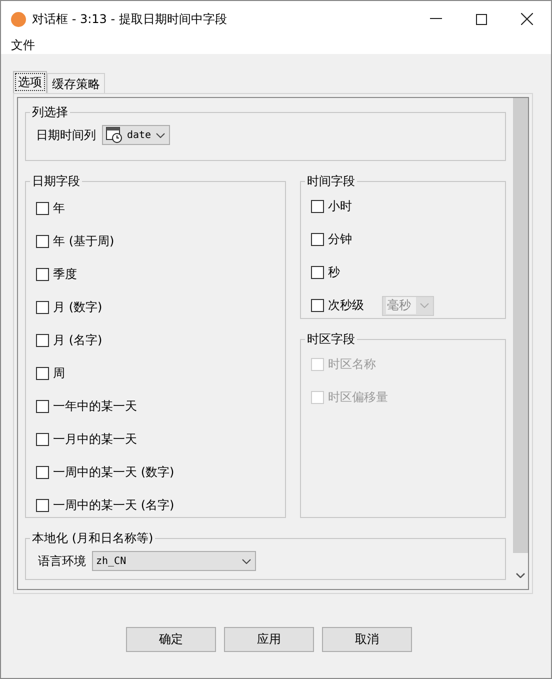 Image resolution: width=552 pixels, height=679 pixels. What do you see at coordinates (136, 135) in the screenshot?
I see `column-dropdown: date` at bounding box center [136, 135].